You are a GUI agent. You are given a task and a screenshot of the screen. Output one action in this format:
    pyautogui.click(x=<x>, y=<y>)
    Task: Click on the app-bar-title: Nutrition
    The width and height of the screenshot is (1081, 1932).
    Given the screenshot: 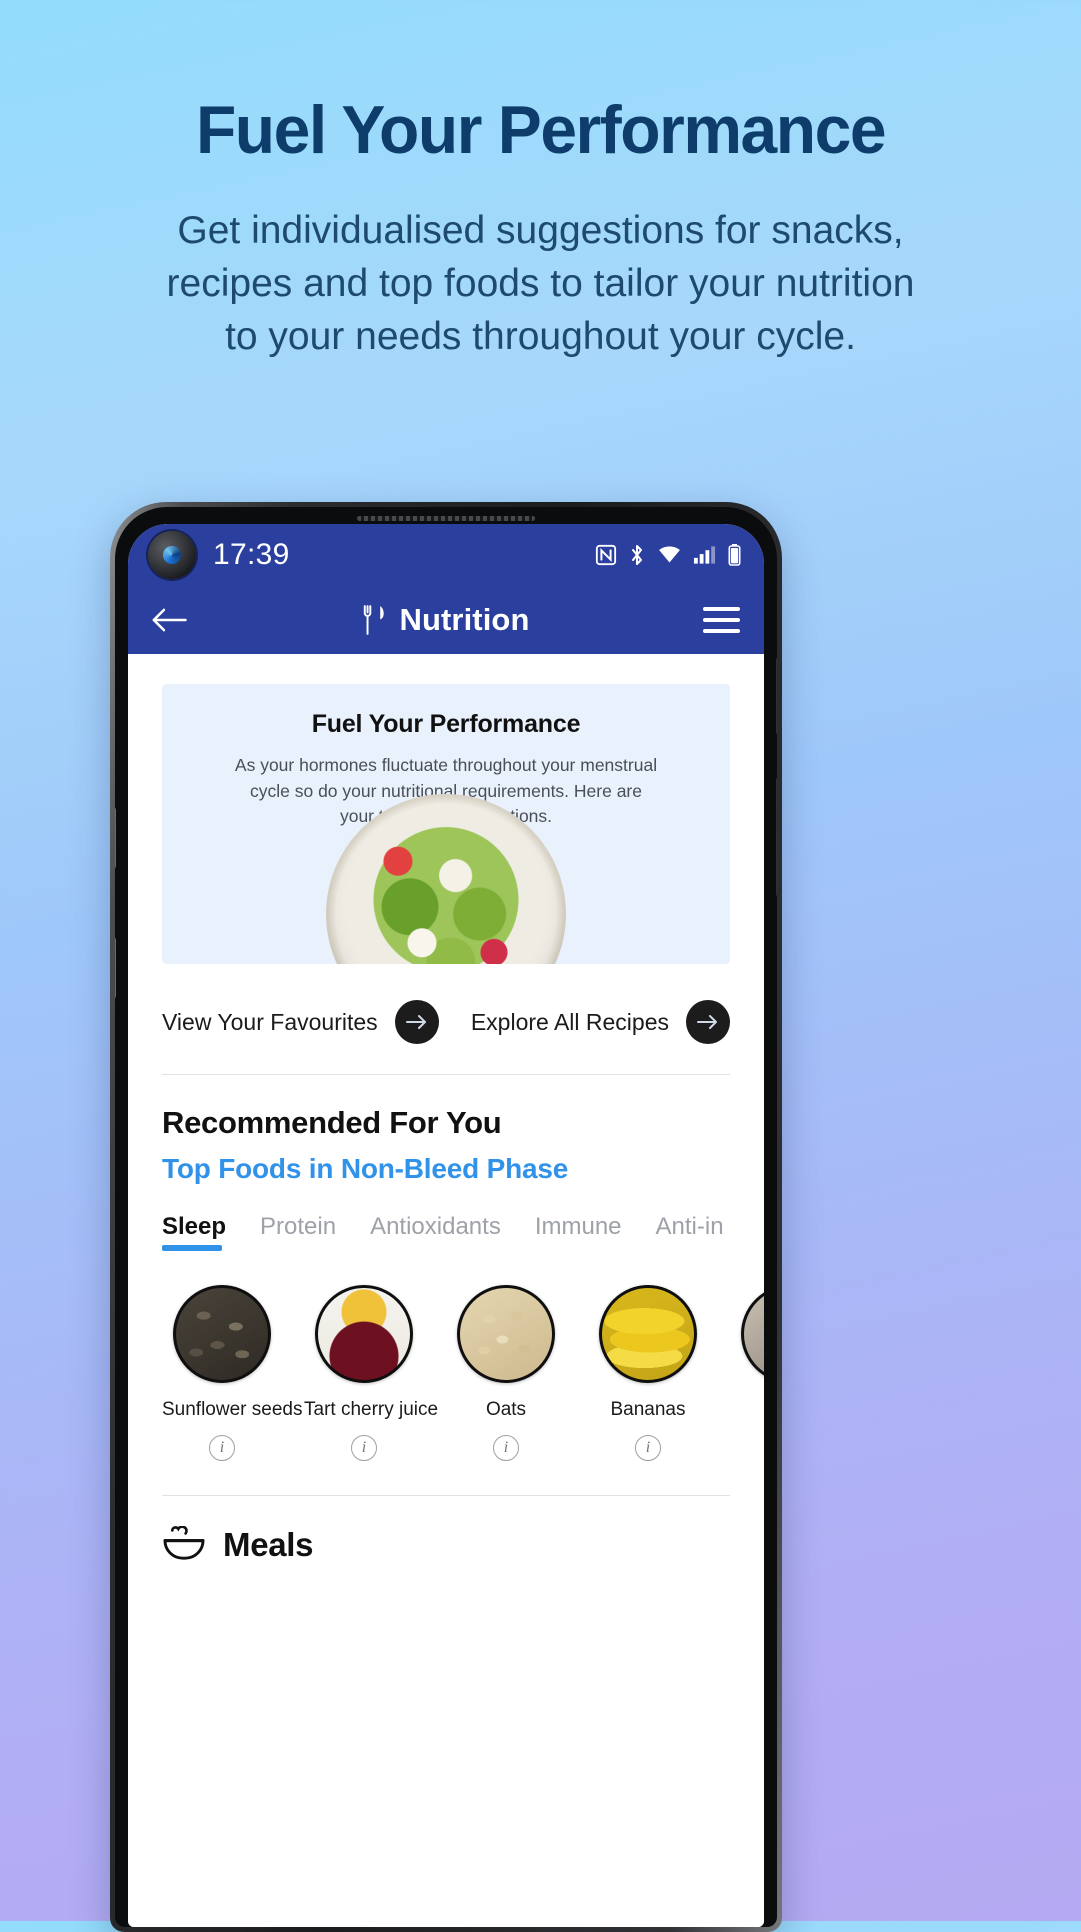 What is the action you would take?
    pyautogui.click(x=464, y=619)
    